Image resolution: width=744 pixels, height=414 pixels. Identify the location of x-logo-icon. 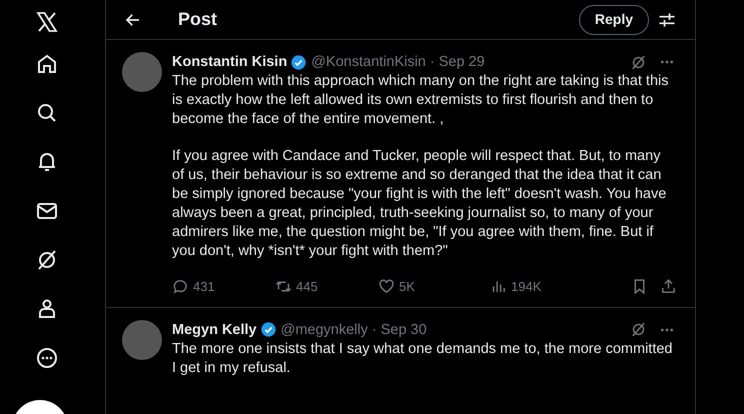
(46, 22).